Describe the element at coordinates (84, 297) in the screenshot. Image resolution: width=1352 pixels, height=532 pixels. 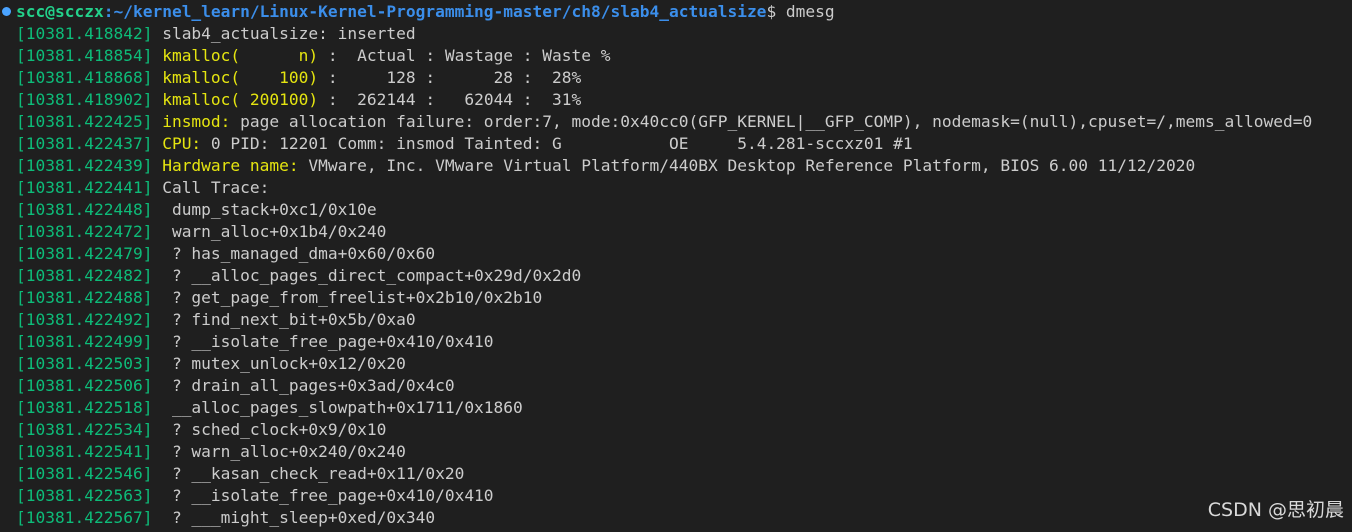
I see `log-timestamp: [10381.422488]` at that location.